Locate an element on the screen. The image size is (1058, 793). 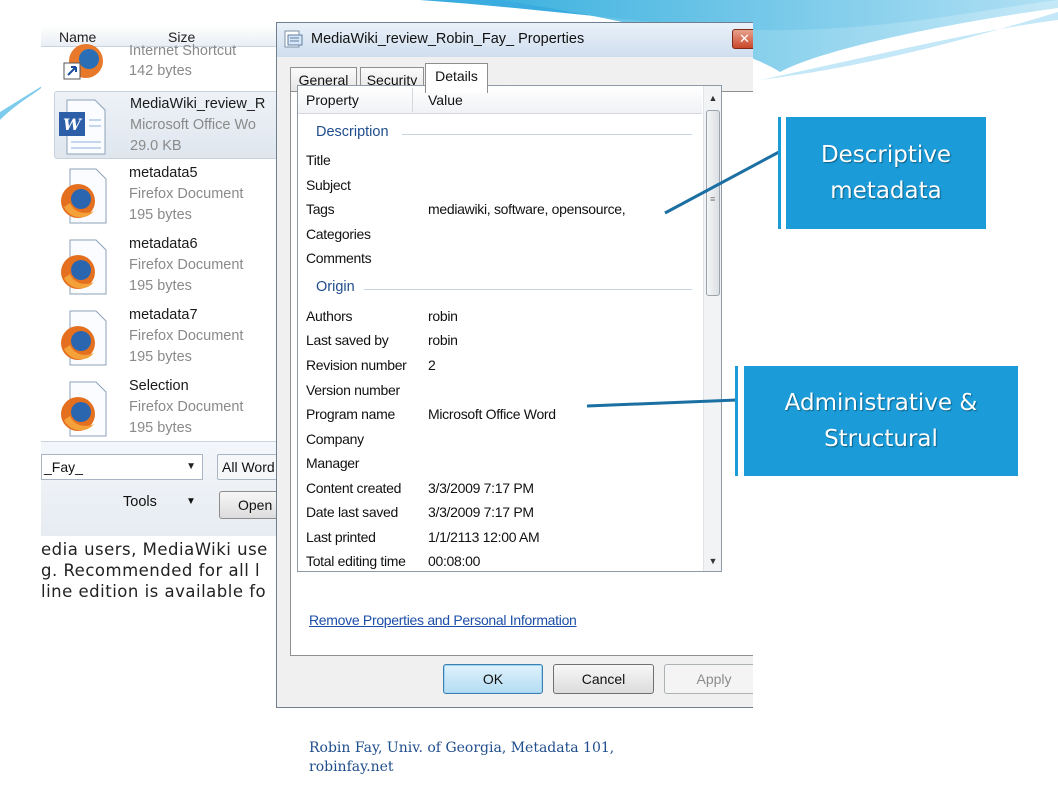
file-name: MediaWiki_review_R is located at coordinates (198, 104).